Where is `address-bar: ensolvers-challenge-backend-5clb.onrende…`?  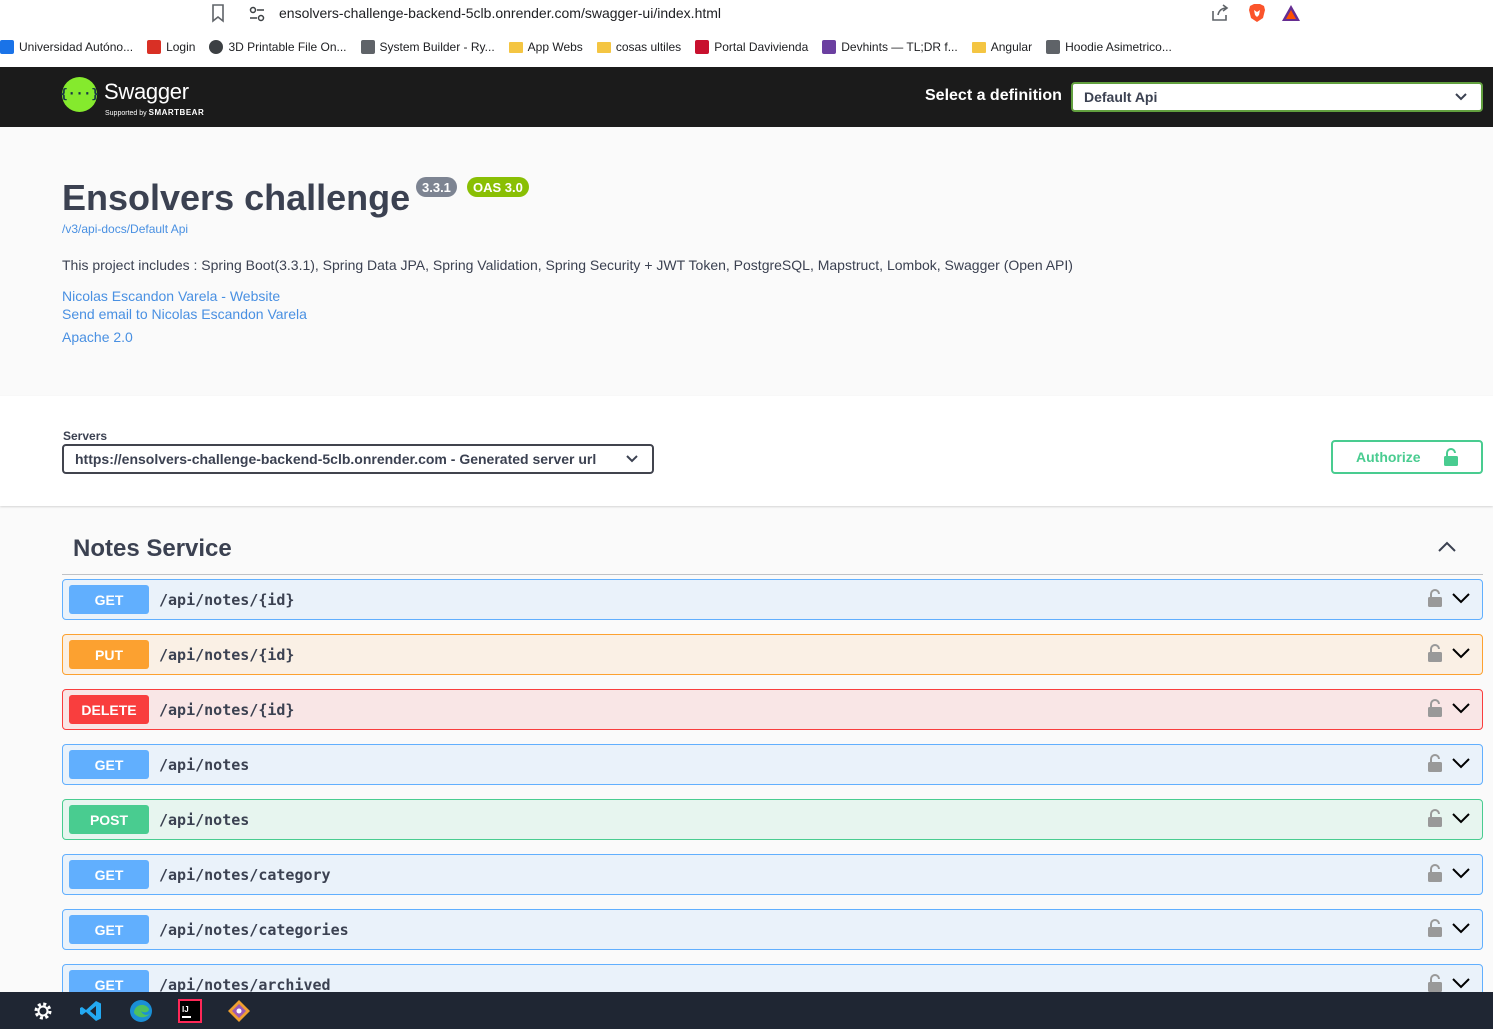 address-bar: ensolvers-challenge-backend-5clb.onrende… is located at coordinates (781, 14).